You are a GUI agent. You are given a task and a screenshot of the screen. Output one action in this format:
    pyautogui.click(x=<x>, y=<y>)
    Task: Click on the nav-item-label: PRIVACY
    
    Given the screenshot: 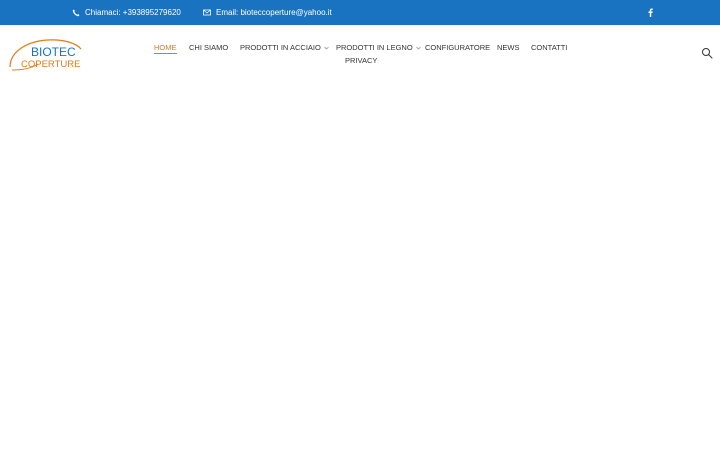 What is the action you would take?
    pyautogui.click(x=361, y=60)
    